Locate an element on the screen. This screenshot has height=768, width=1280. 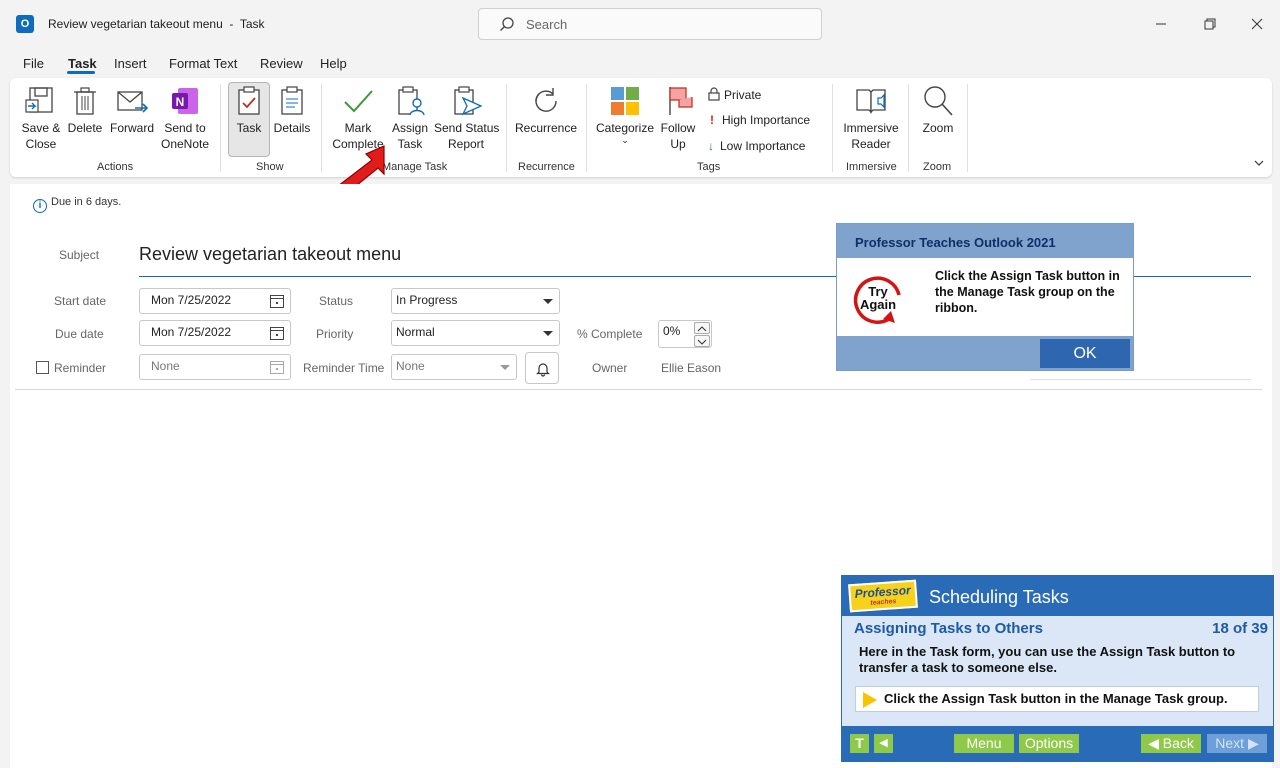
tutorial-header: Professor teaches Scheduling Tasks is located at coordinates (1057, 596).